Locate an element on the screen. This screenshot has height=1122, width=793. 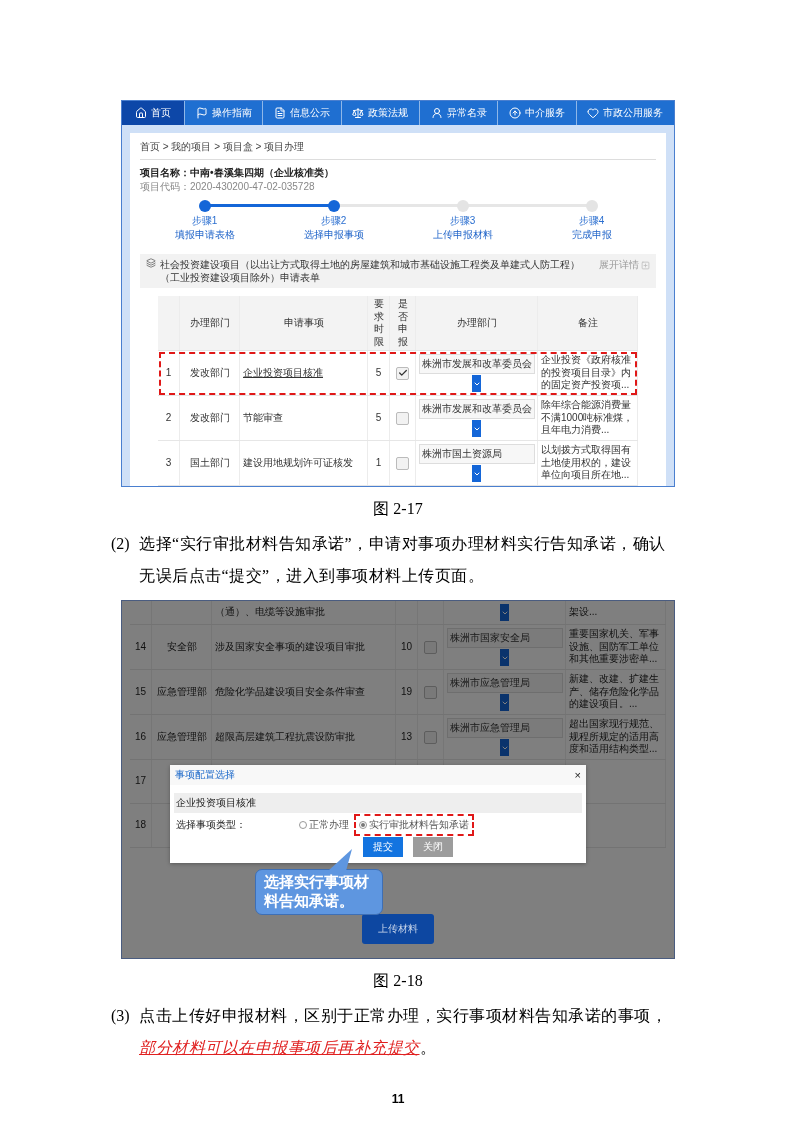
person-icon is located at coordinates (436, 113).